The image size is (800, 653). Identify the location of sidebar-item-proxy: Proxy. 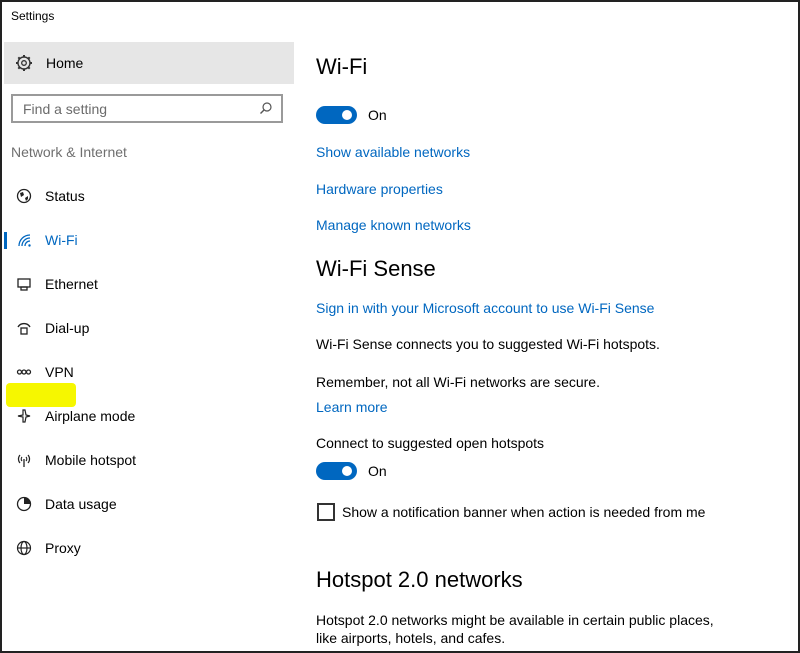
(149, 548).